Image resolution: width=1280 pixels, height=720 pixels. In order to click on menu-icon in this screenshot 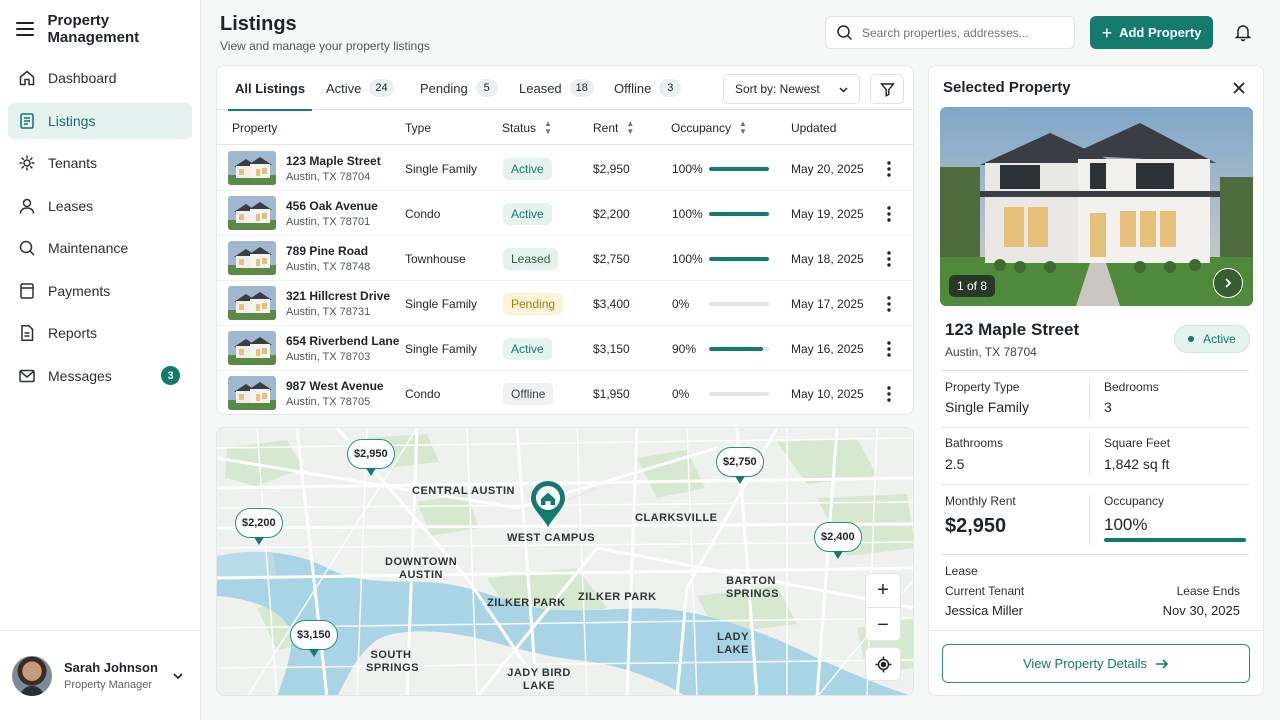, I will do `click(25, 29)`.